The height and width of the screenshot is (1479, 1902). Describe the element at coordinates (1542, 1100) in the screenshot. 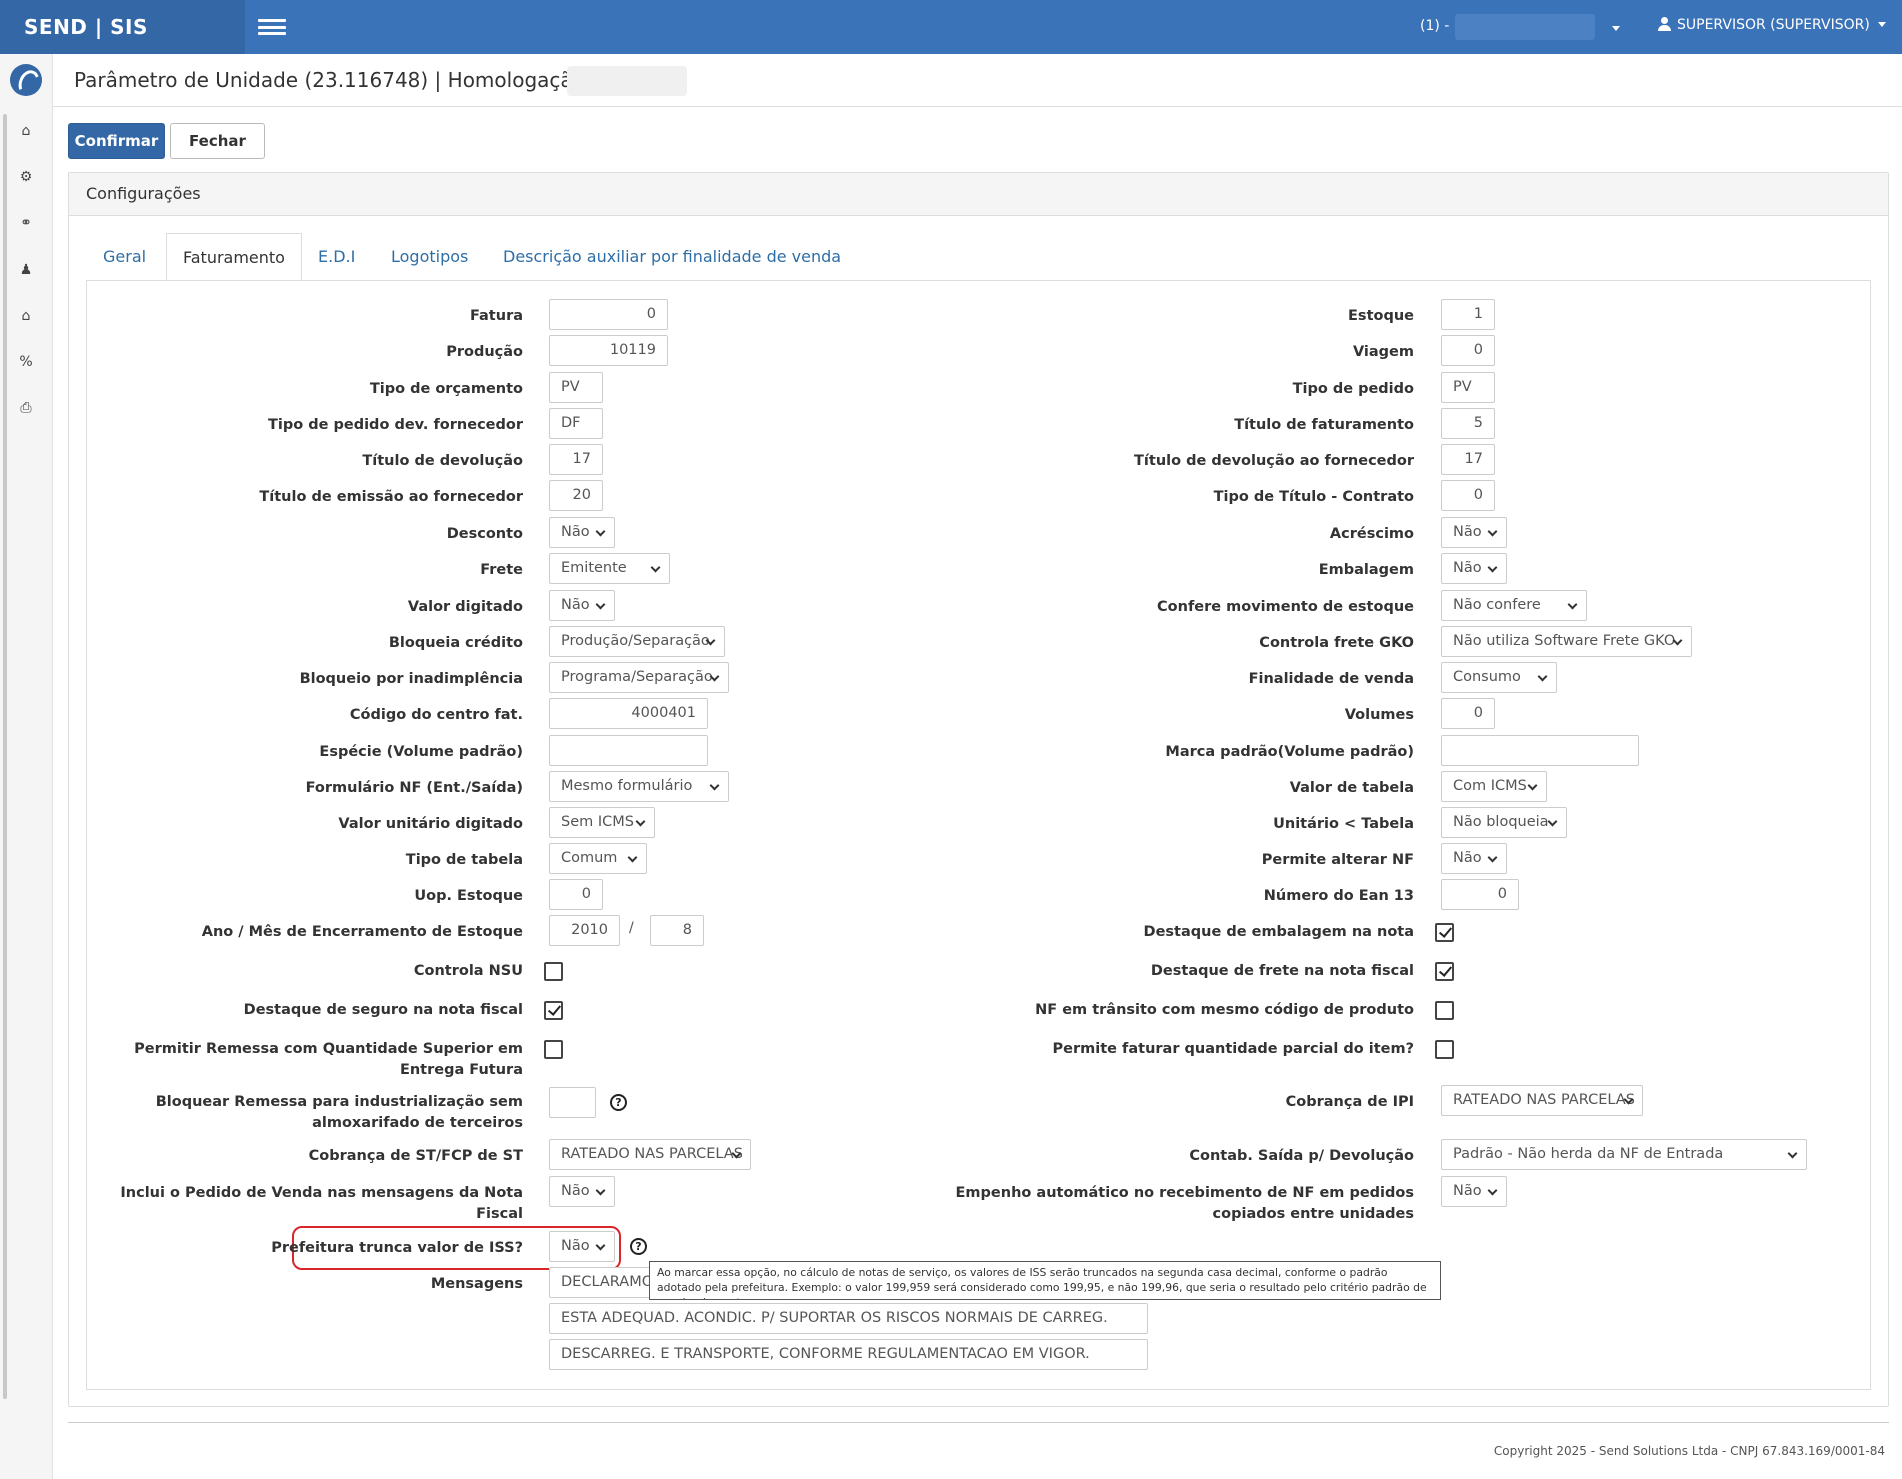

I see `cobranca-ipi-select: RATEADO NAS PARCELAS` at that location.